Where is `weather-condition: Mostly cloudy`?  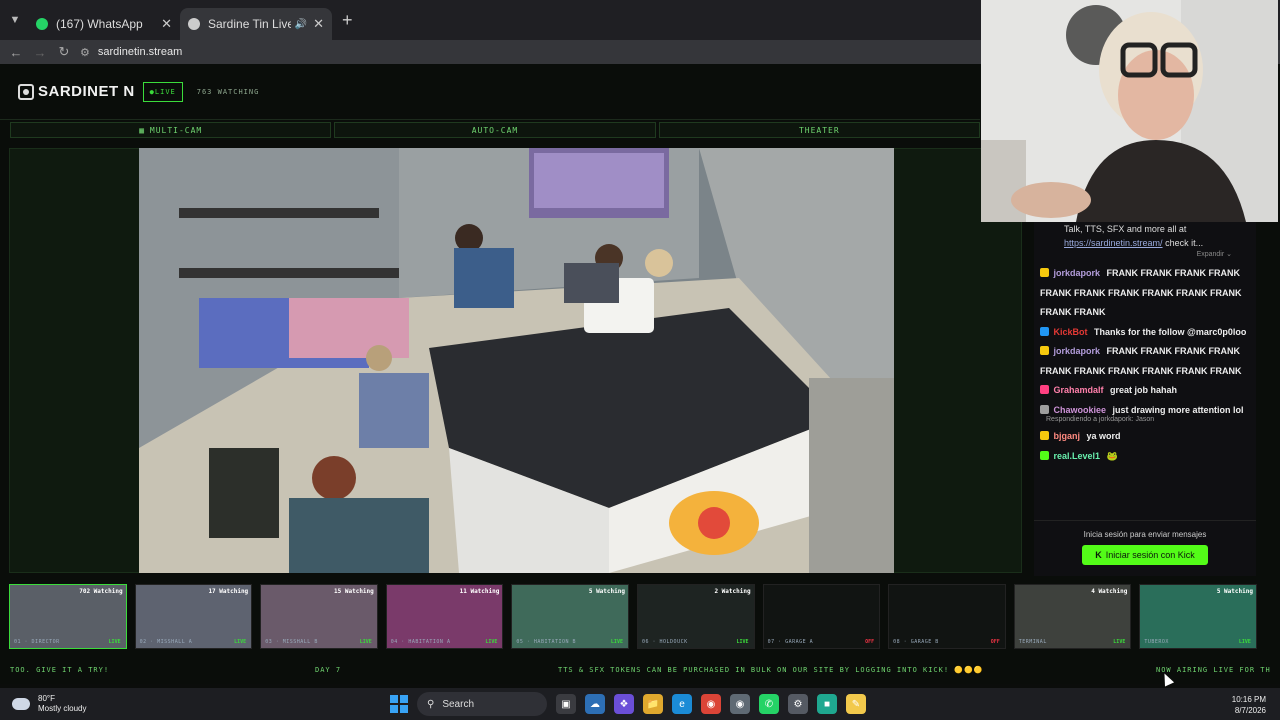
weather-condition: Mostly cloudy is located at coordinates (62, 708).